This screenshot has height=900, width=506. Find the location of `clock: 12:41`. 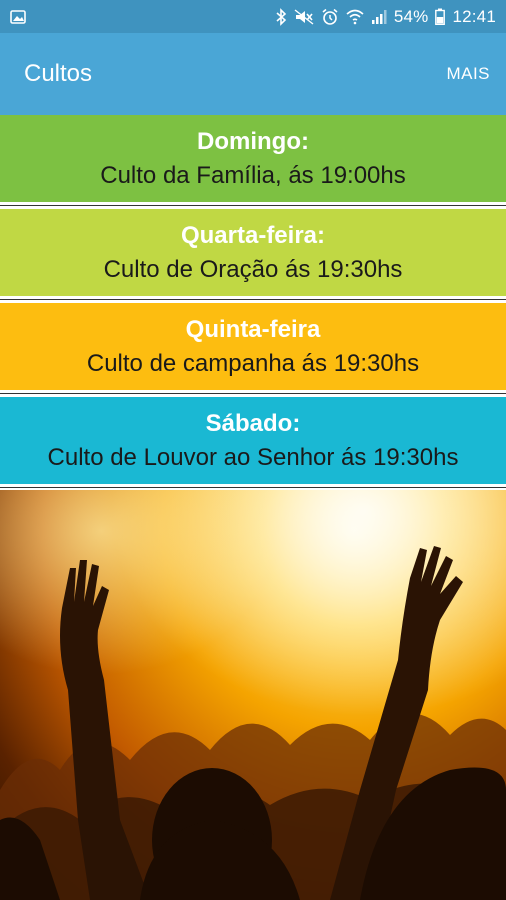

clock: 12:41 is located at coordinates (474, 16).